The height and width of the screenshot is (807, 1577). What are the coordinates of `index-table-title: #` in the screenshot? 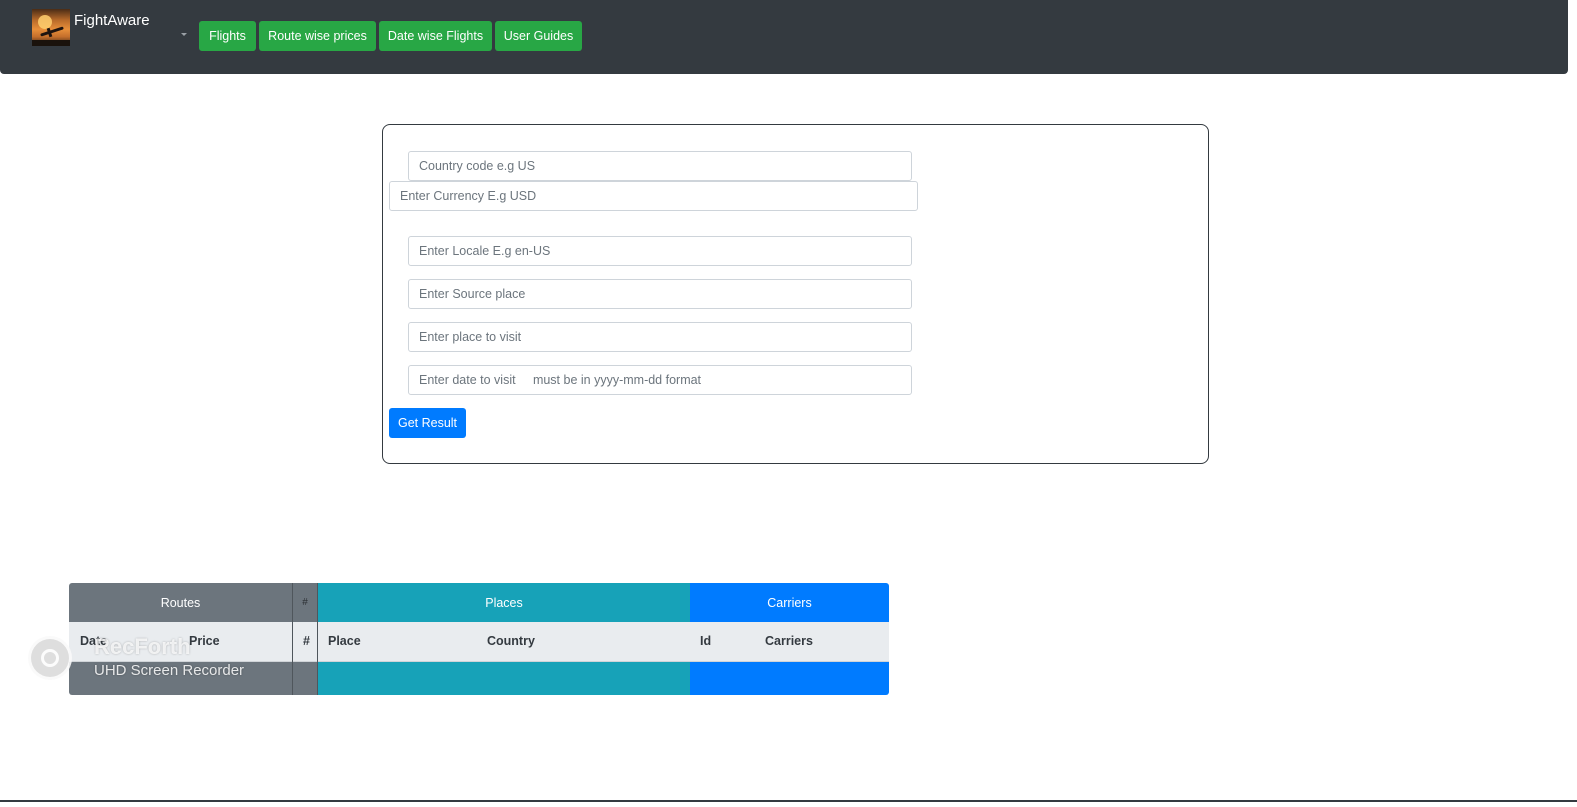 It's located at (305, 602).